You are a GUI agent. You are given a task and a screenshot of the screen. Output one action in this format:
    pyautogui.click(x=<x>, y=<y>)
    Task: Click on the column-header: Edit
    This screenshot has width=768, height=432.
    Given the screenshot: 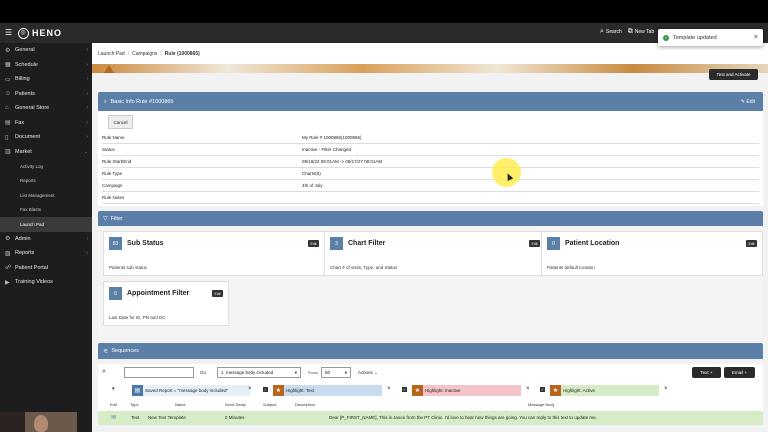 What is the action you would take?
    pyautogui.click(x=113, y=404)
    